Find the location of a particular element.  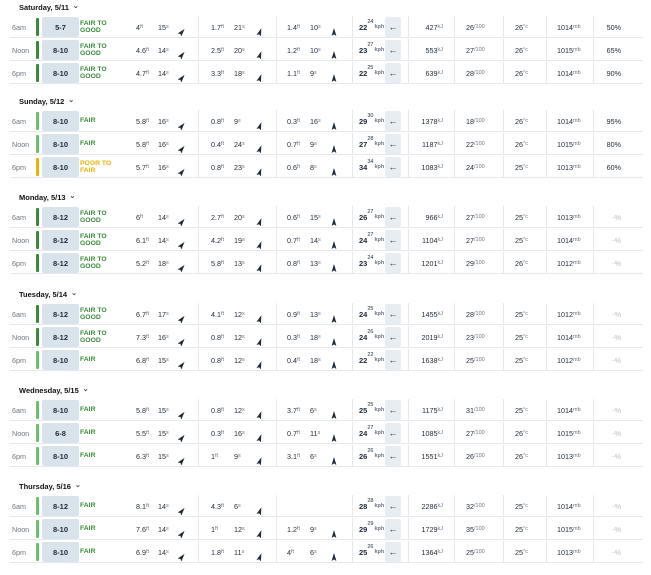

water-temperature: 26 °c is located at coordinates (521, 121).